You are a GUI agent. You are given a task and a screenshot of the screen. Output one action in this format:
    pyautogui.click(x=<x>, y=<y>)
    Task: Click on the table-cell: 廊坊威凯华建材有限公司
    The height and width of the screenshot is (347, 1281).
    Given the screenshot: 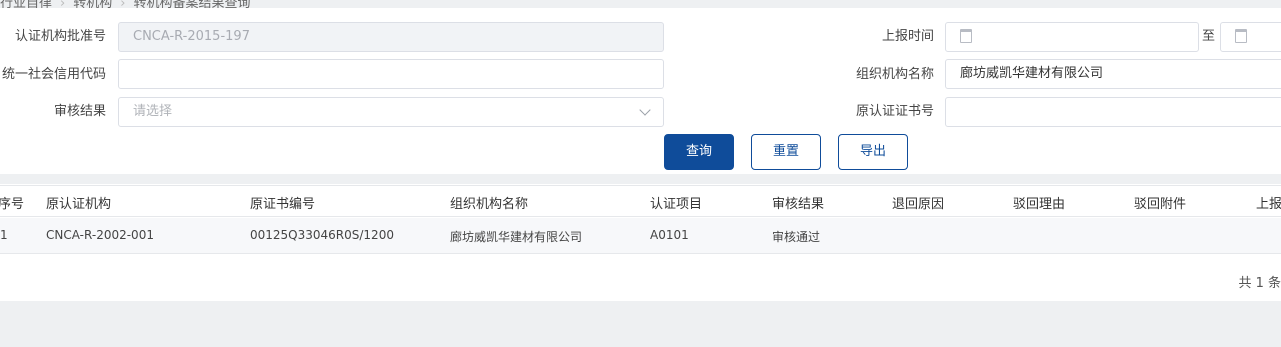 What is the action you would take?
    pyautogui.click(x=516, y=237)
    